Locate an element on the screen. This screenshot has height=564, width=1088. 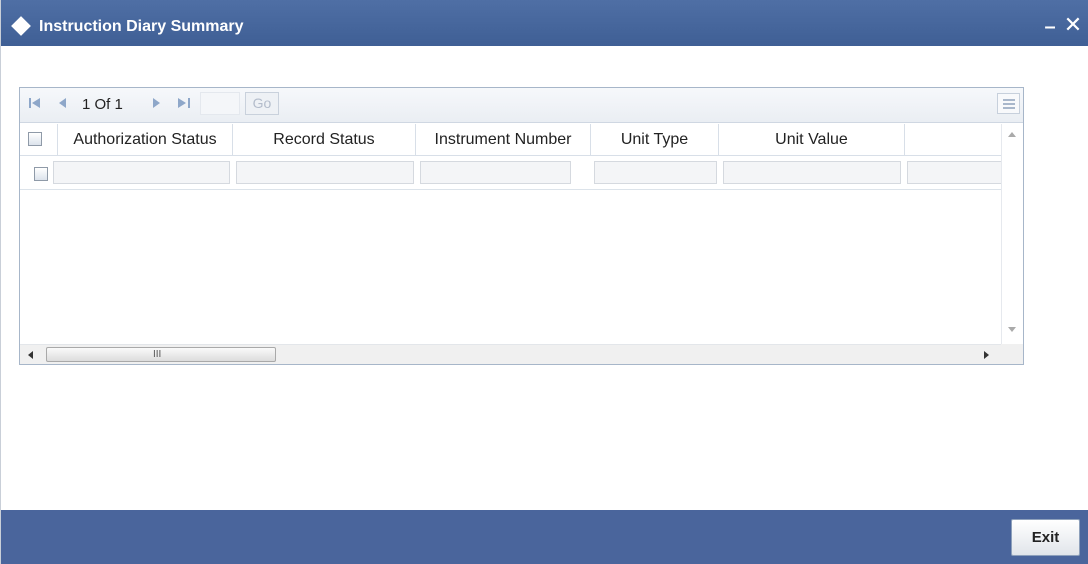
column-authorization-status: Authorization Status is located at coordinates (145, 139).